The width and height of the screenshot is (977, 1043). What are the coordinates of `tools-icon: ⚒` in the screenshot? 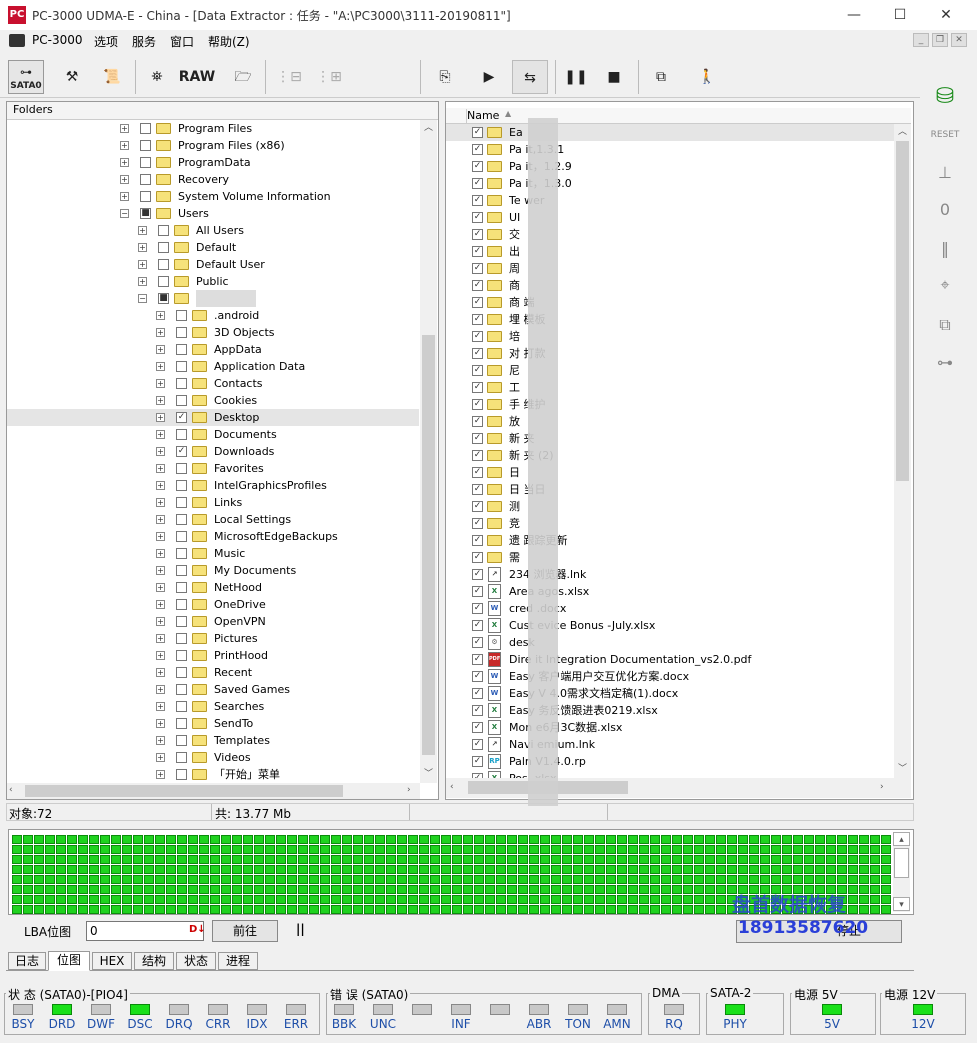 It's located at (72, 77).